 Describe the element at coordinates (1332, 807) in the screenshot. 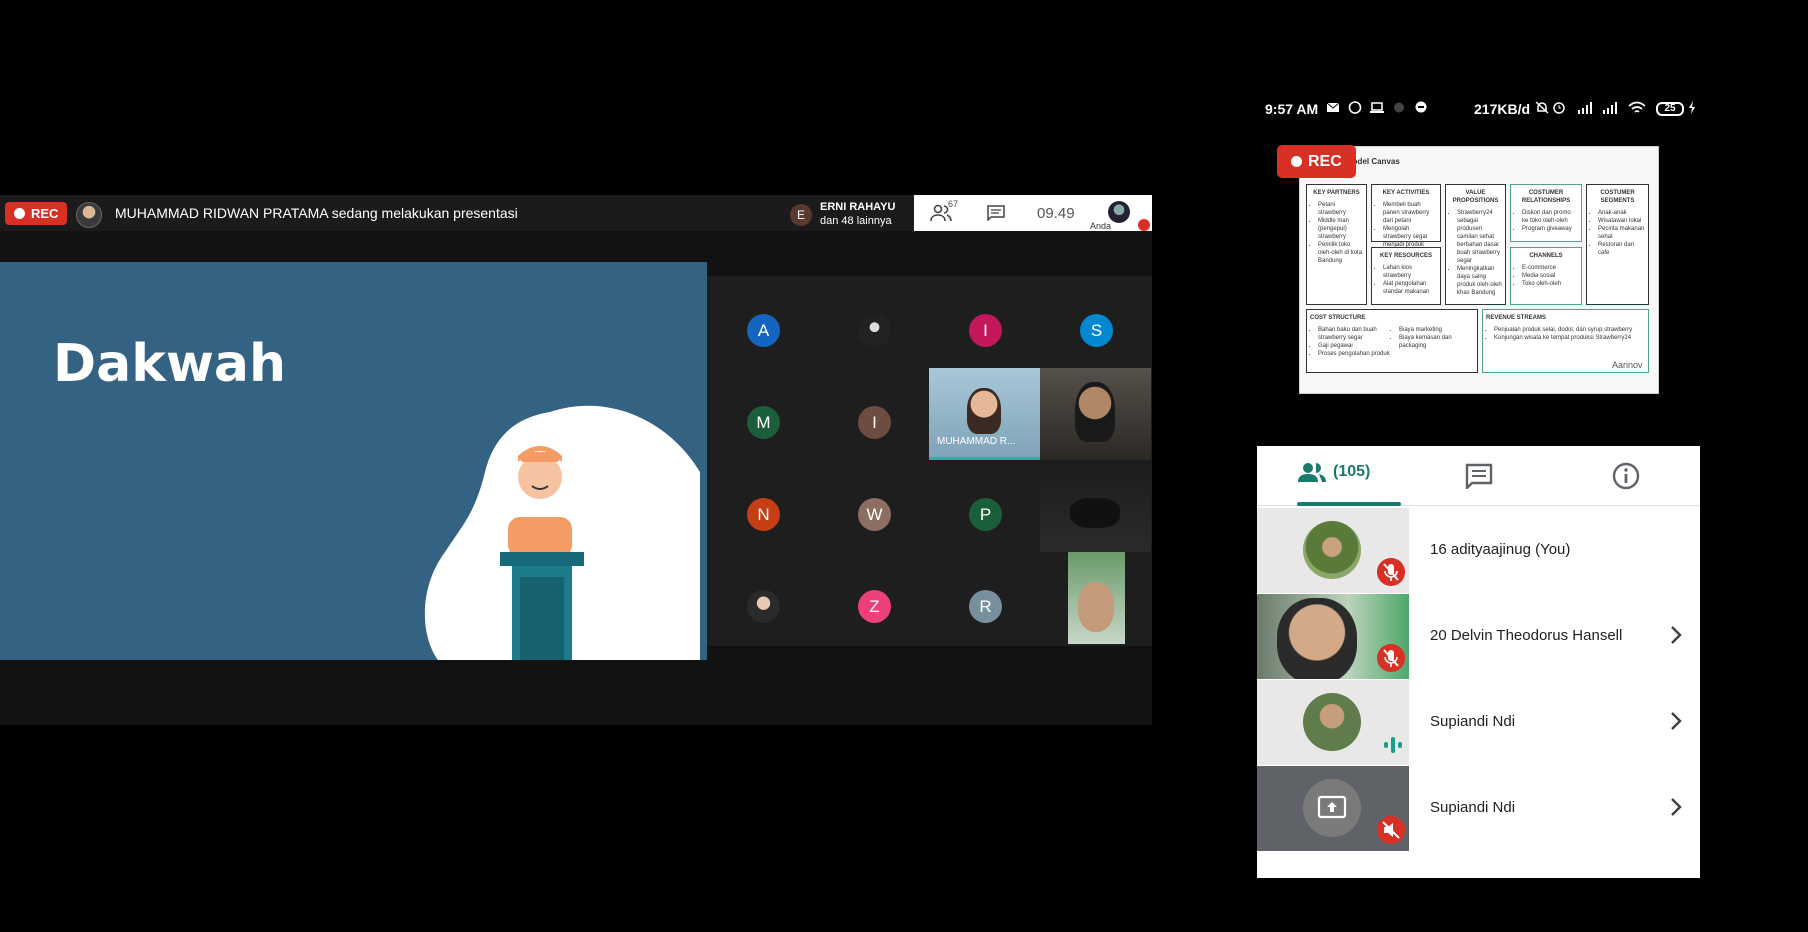

I see `present-screen-icon` at that location.